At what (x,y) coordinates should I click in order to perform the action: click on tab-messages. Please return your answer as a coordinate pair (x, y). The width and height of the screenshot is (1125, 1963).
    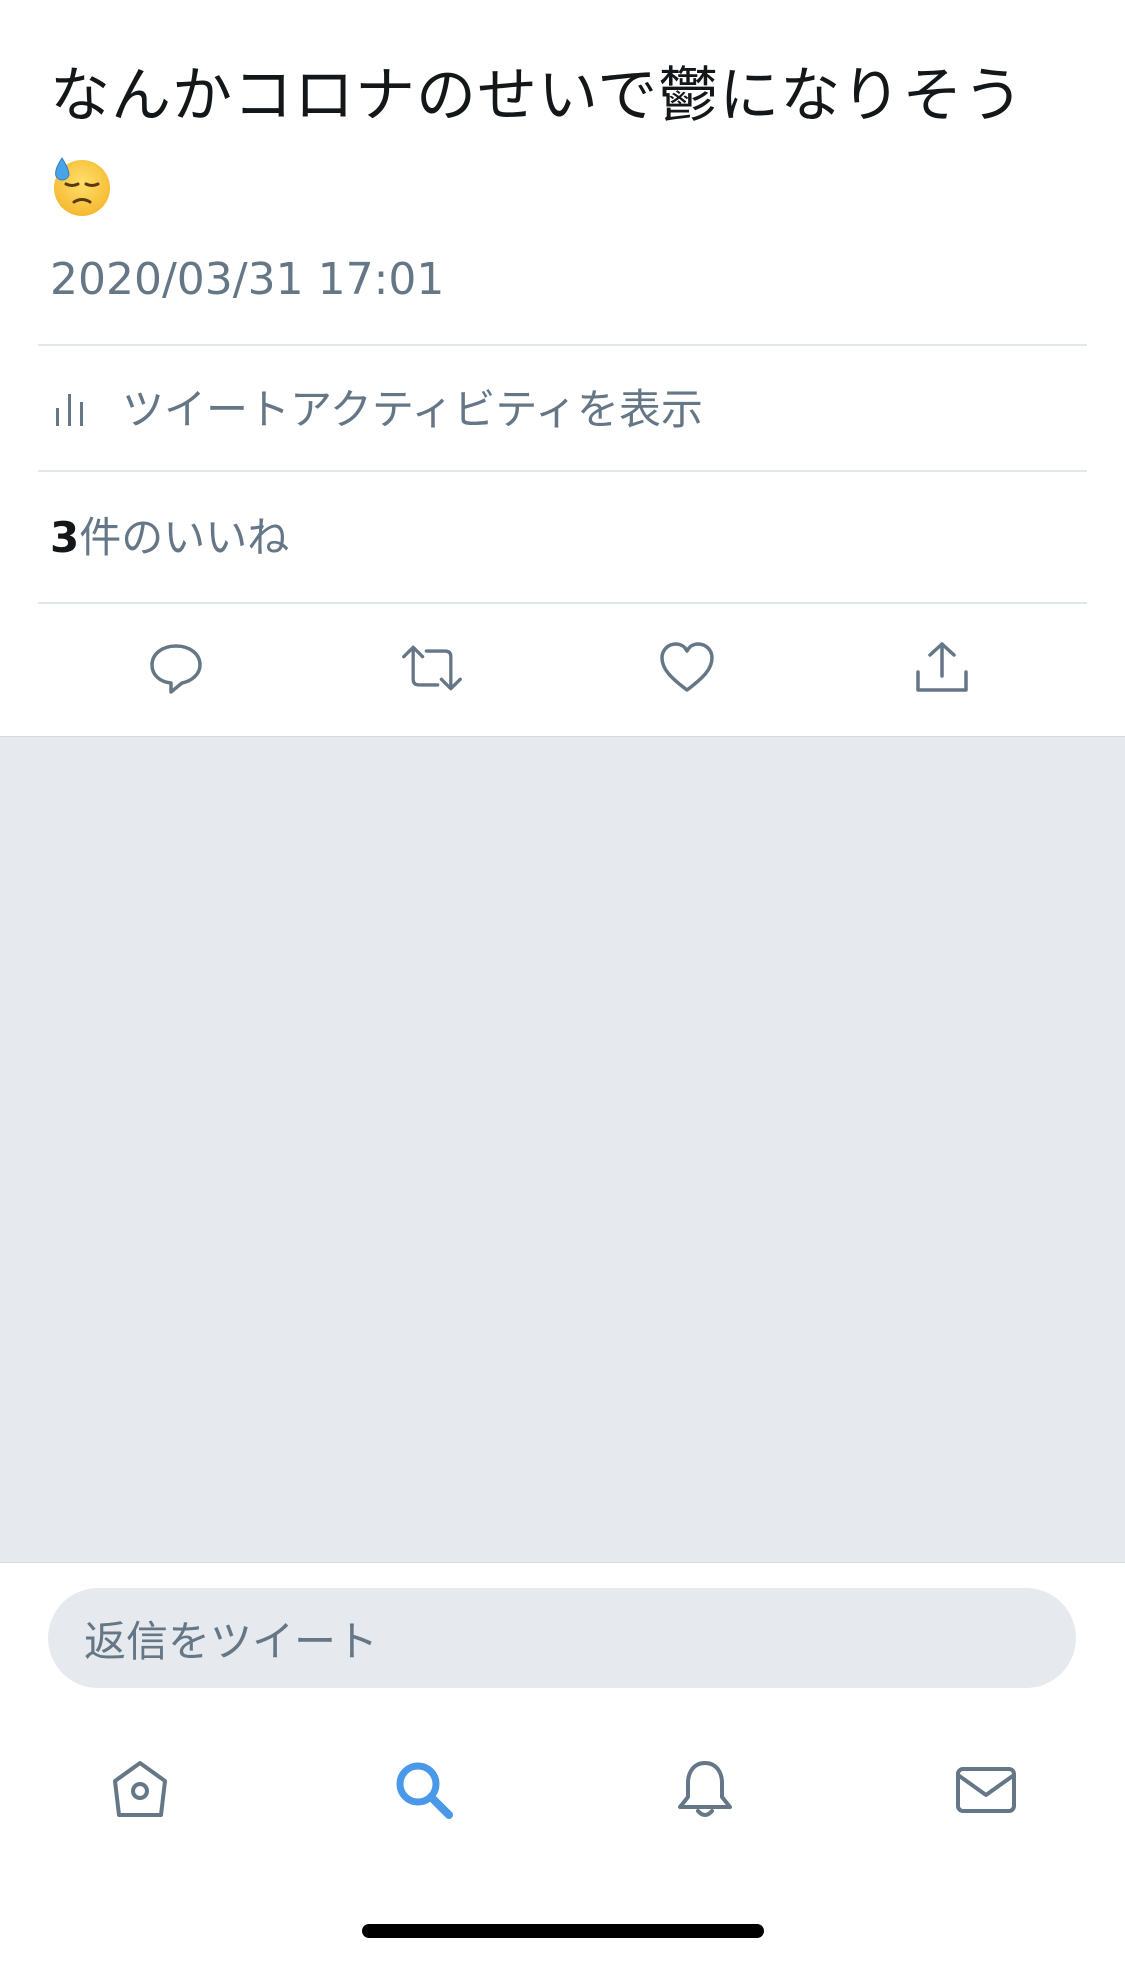
    Looking at the image, I should click on (986, 1790).